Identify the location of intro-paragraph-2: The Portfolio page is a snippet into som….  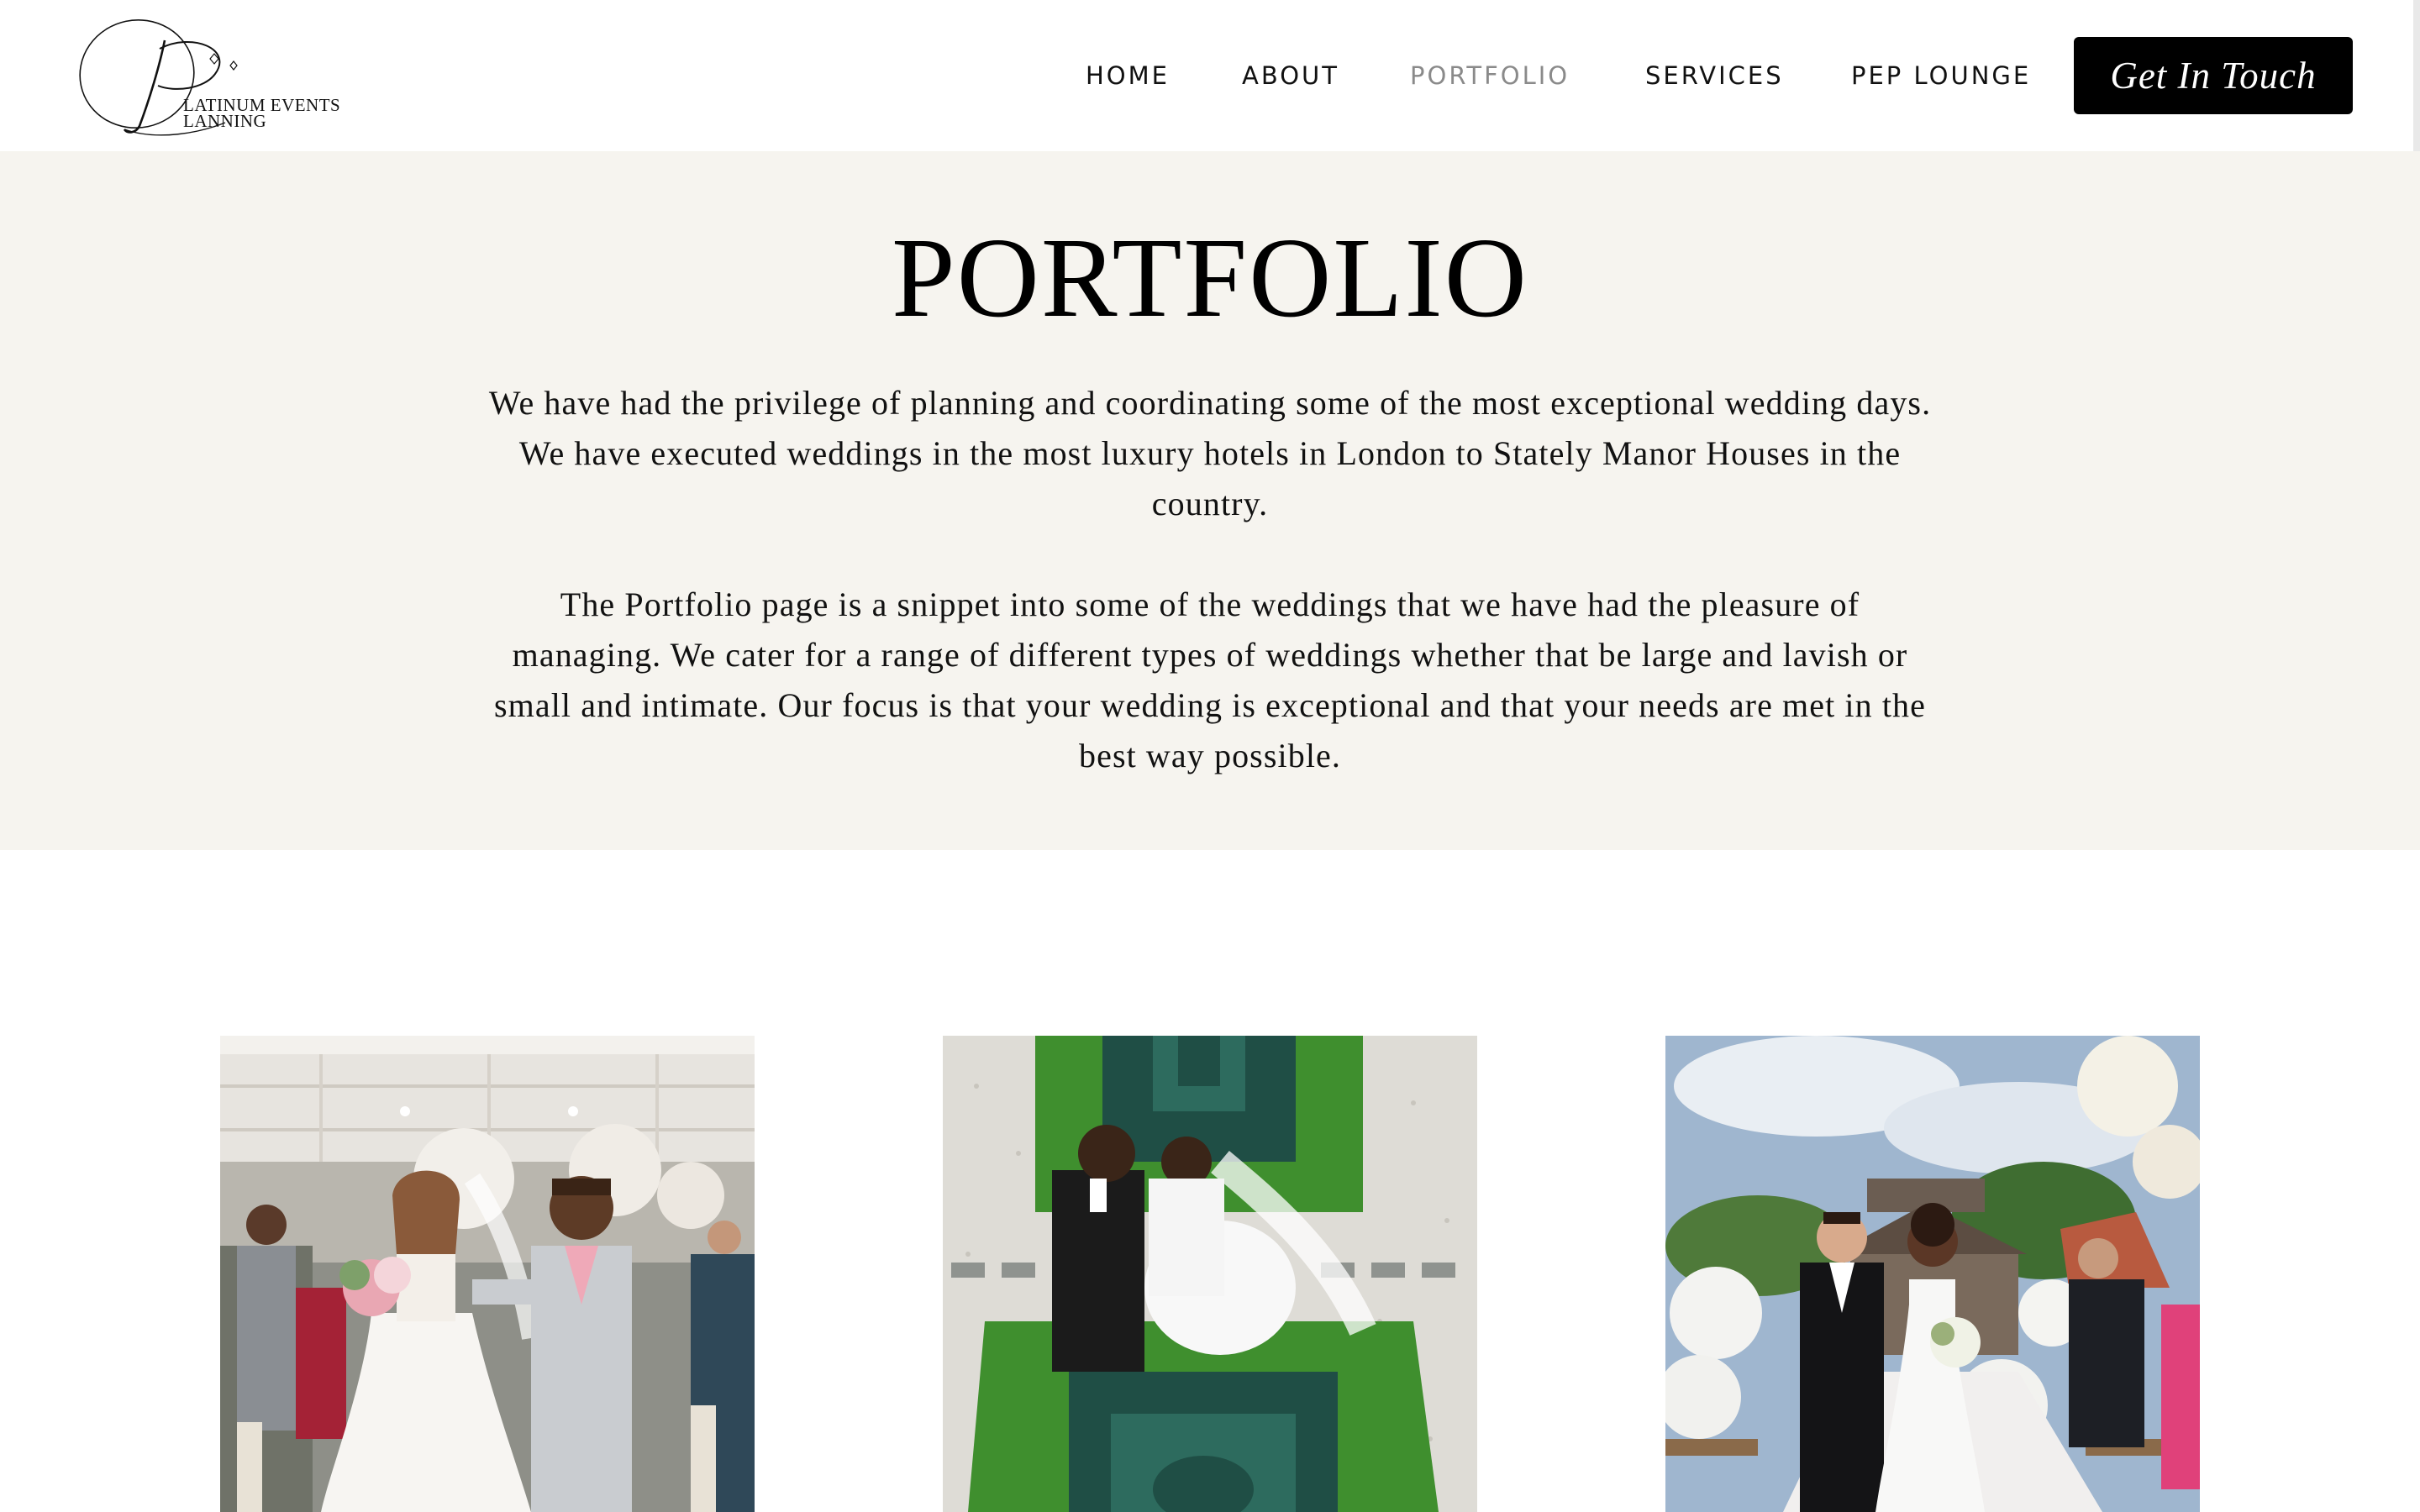
(1210, 679).